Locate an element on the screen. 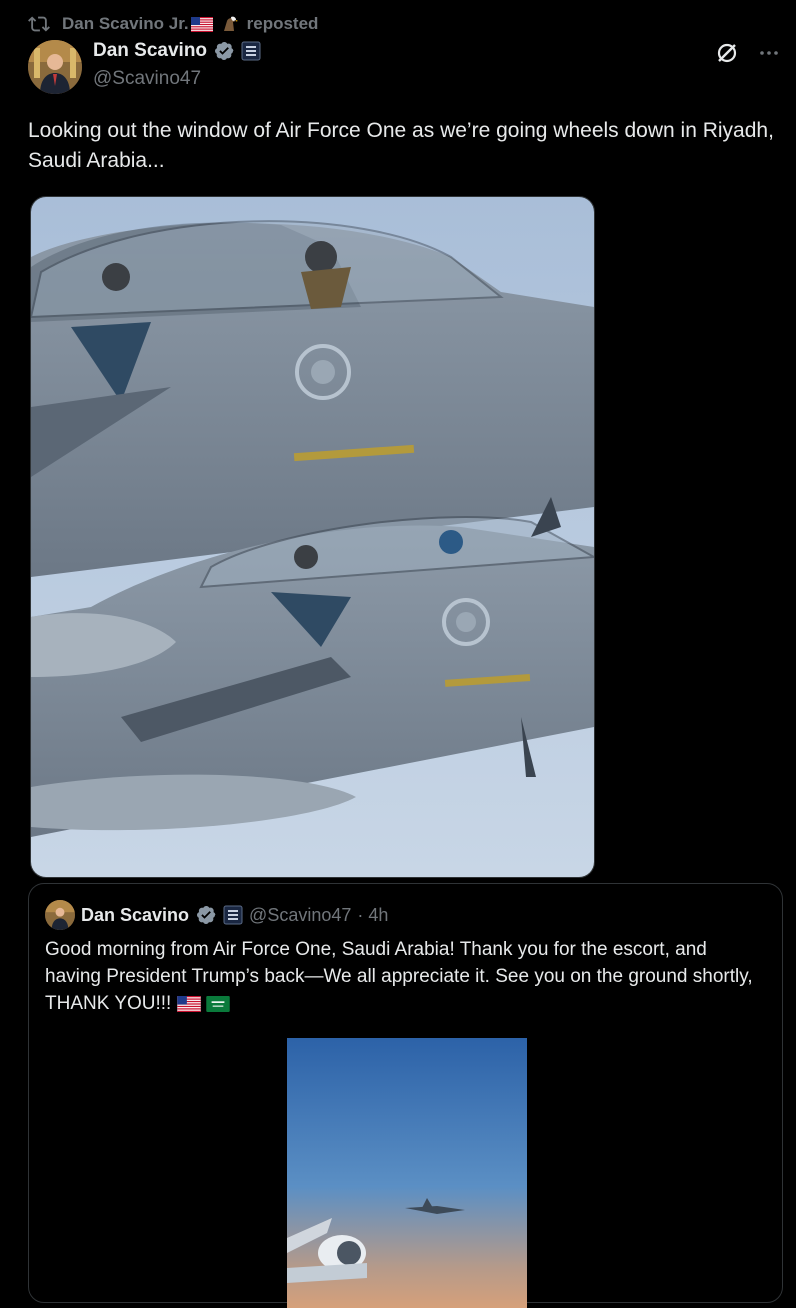  grok-icon is located at coordinates (727, 53).